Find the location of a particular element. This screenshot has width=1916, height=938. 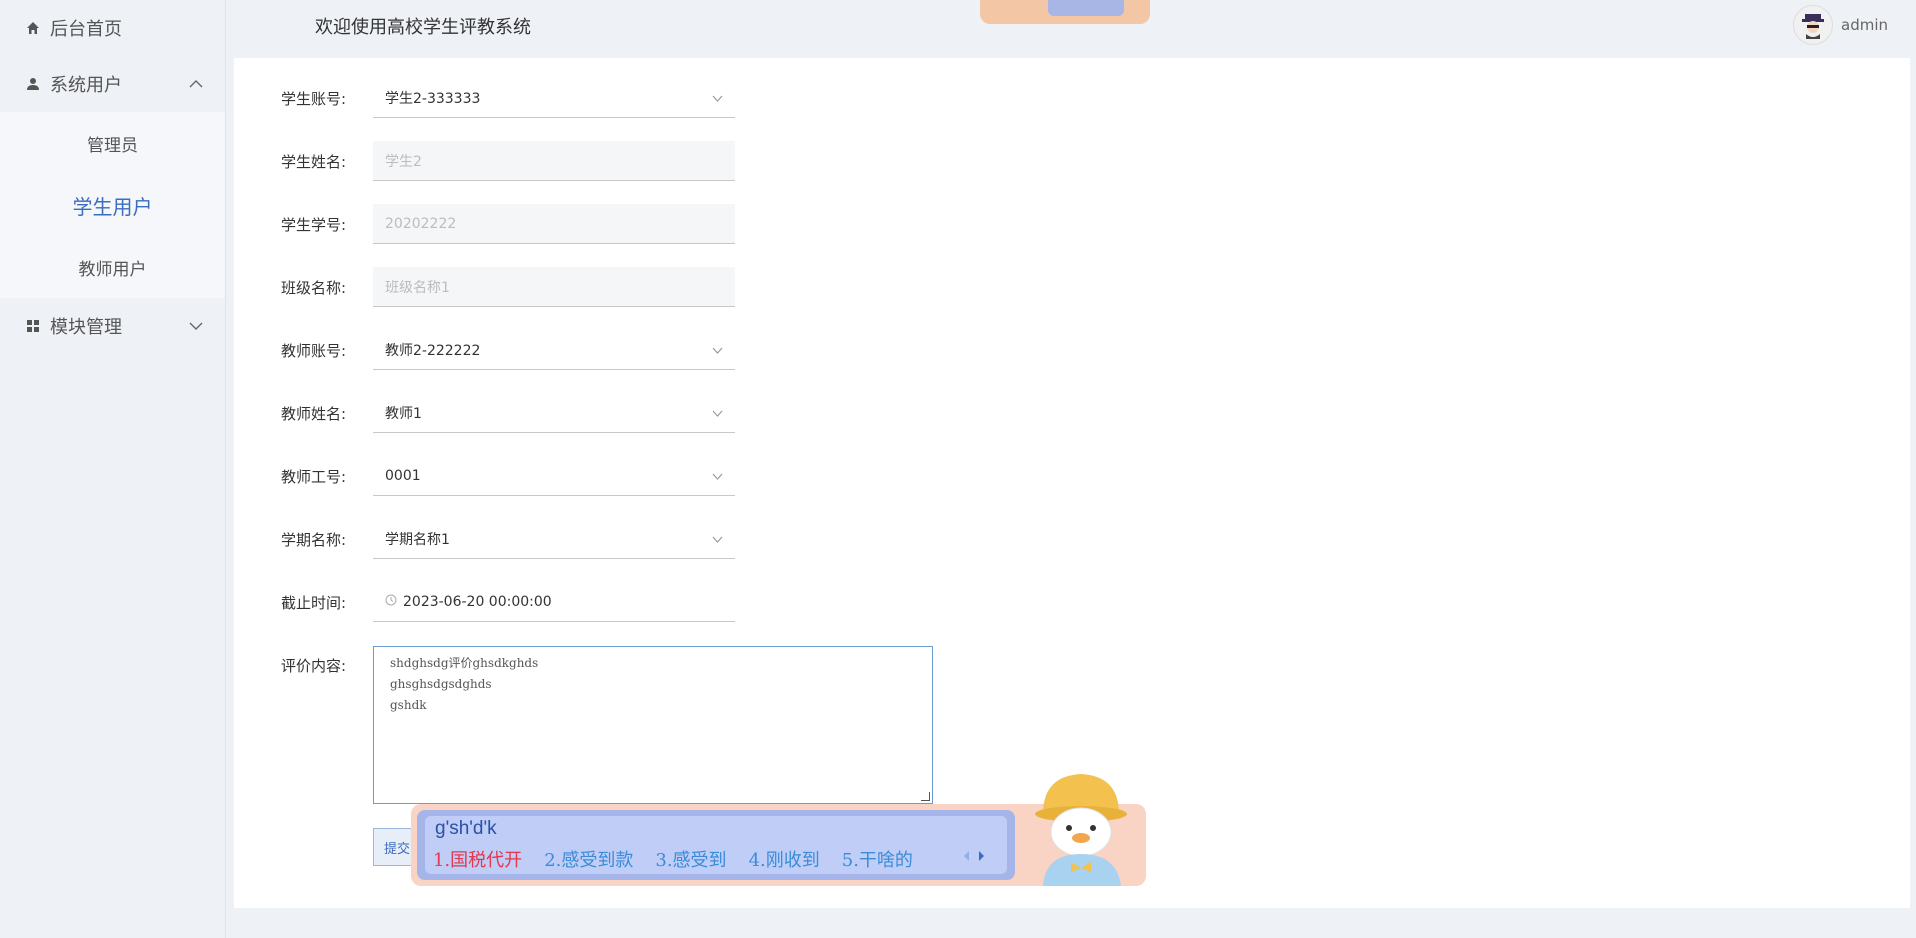

term-name-value: 学期名称1 is located at coordinates (417, 539).